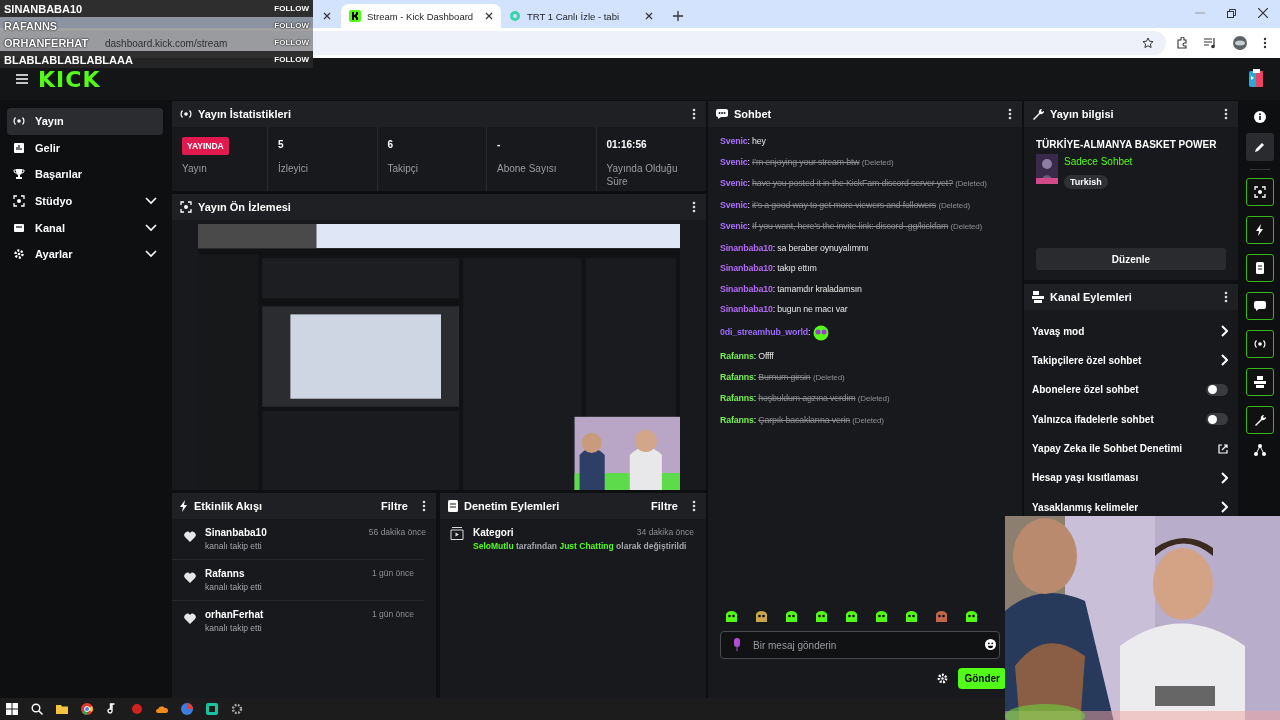 This screenshot has width=1280, height=720. What do you see at coordinates (85, 121) in the screenshot?
I see `nav-item: Yayın` at bounding box center [85, 121].